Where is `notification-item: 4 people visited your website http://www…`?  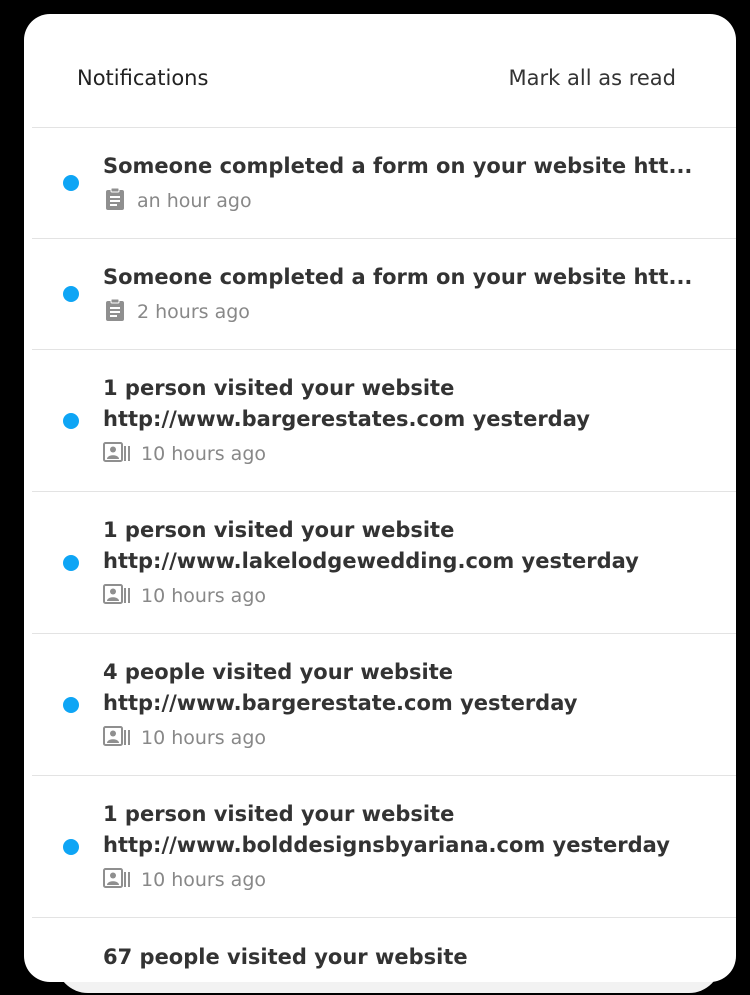 notification-item: 4 people visited your website http://www… is located at coordinates (384, 705).